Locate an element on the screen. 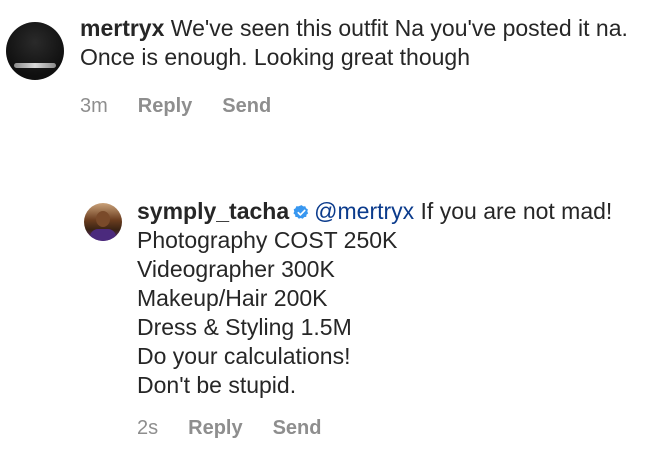 This screenshot has height=468, width=655. avatar-dress is located at coordinates (103, 235).